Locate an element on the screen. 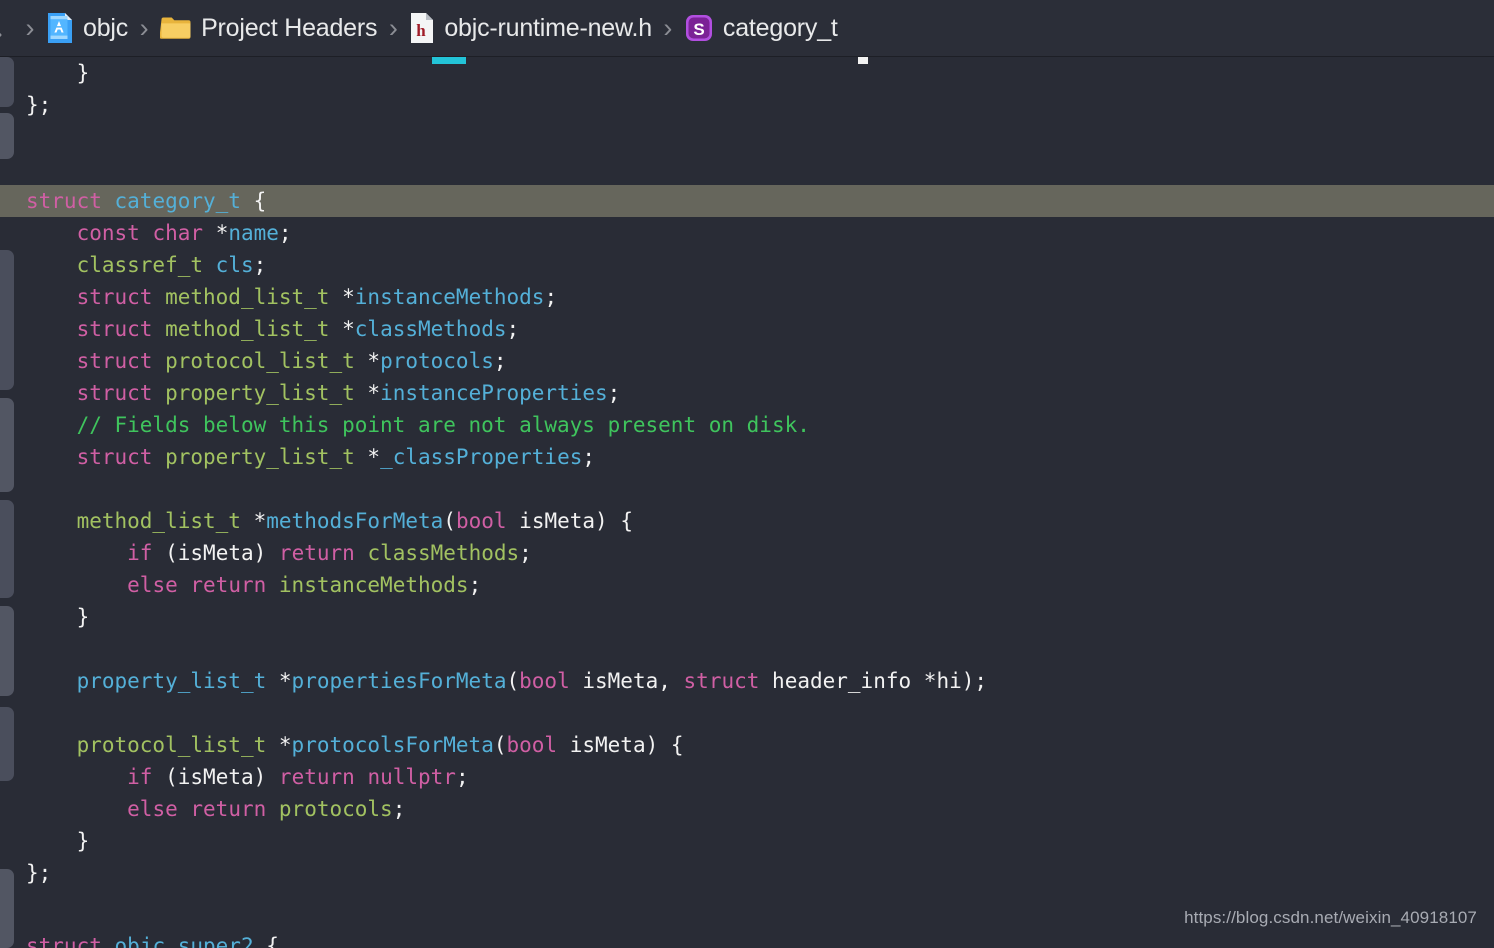 This screenshot has width=1494, height=948. code-token: } is located at coordinates (83, 617).